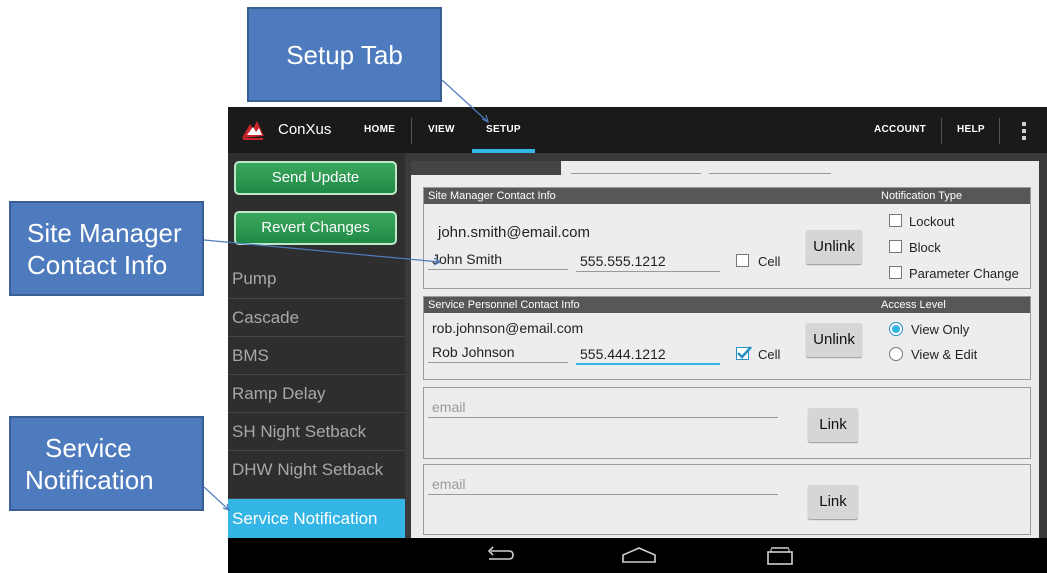  Describe the element at coordinates (89, 479) in the screenshot. I see `service-callout-line2: Notification` at that location.